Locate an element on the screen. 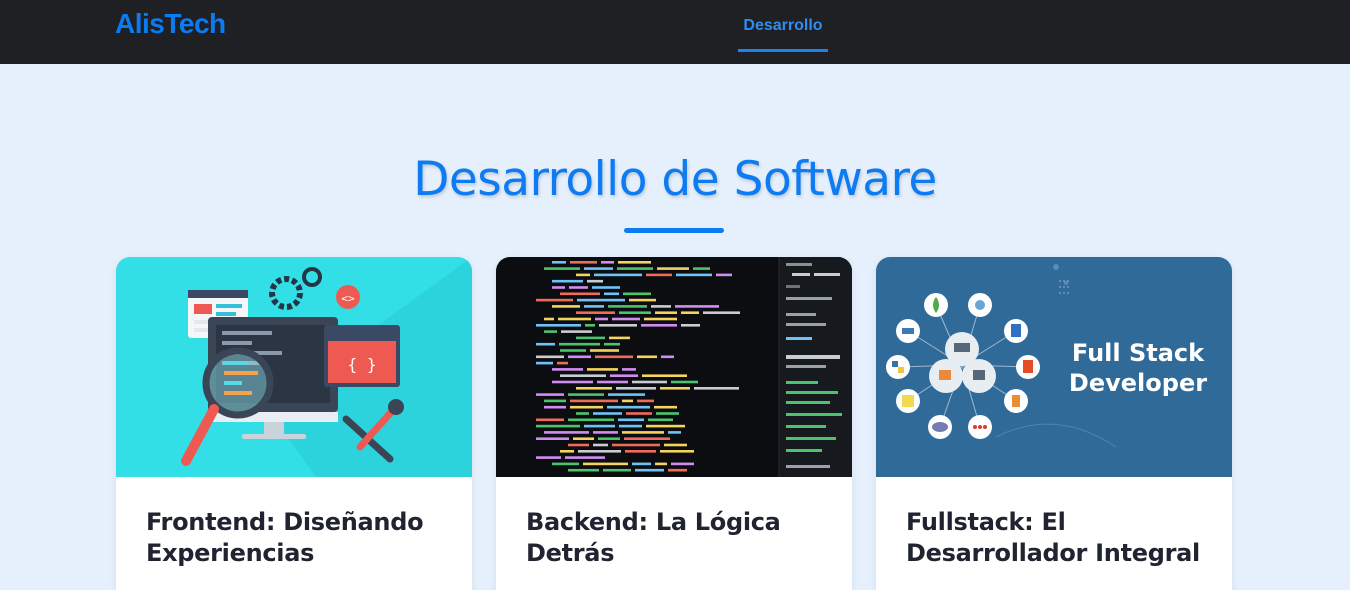 The image size is (1350, 590). brand-logo: AlisTech is located at coordinates (170, 24).